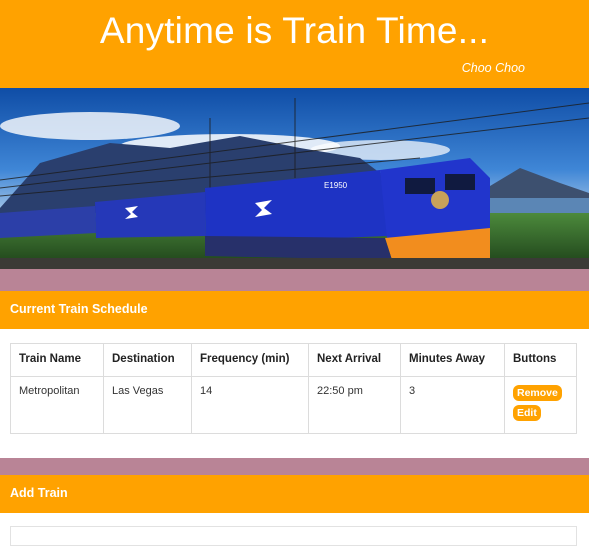 The image size is (589, 546). Describe the element at coordinates (250, 404) in the screenshot. I see `cell-frequency: 14` at that location.